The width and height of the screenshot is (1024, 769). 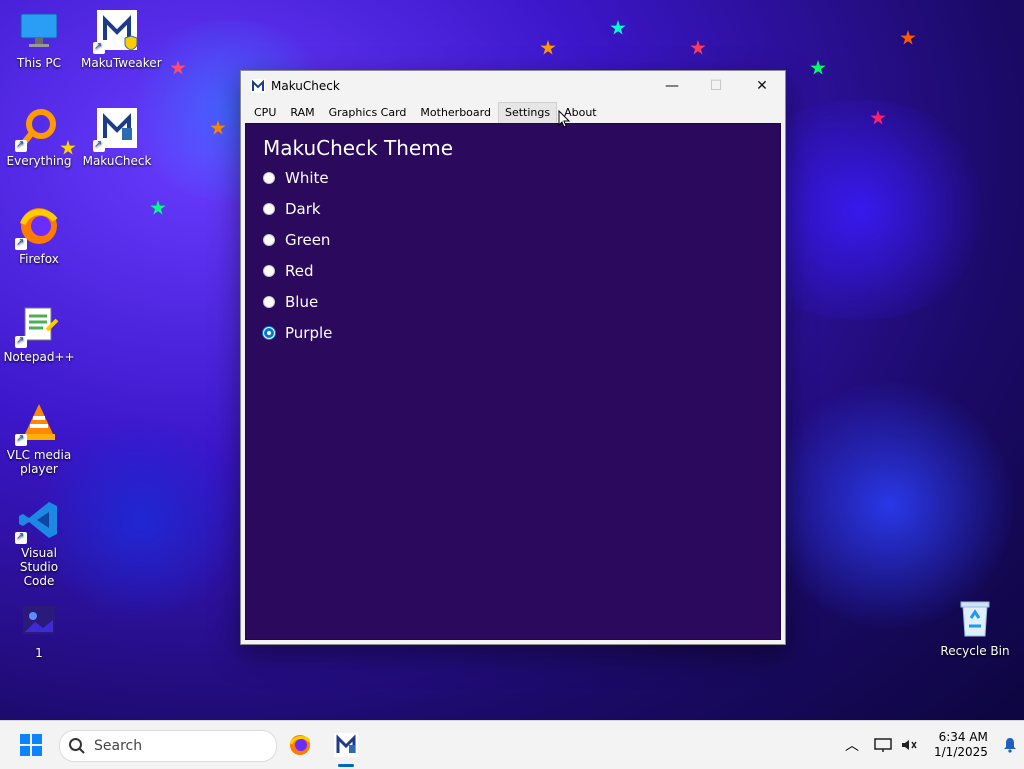 I want to click on tab-settings: Settings, so click(x=527, y=112).